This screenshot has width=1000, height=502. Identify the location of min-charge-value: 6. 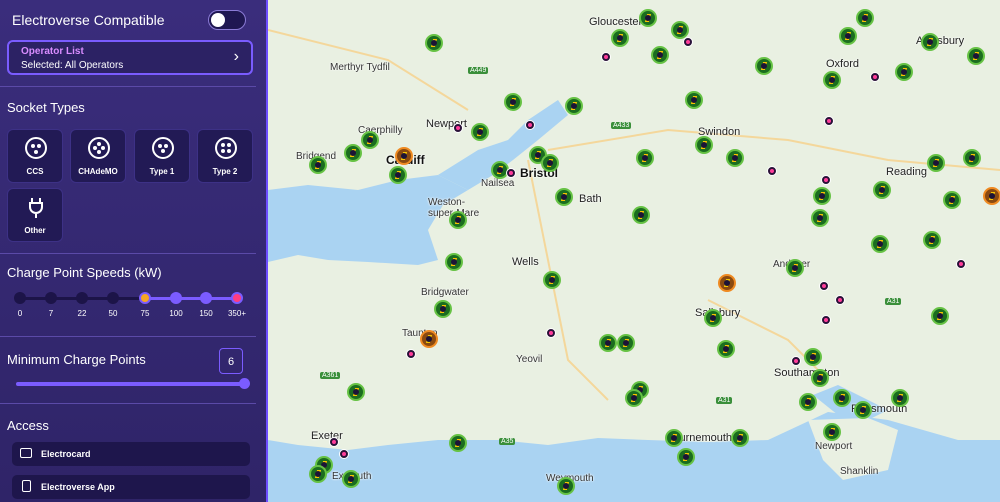
(231, 361).